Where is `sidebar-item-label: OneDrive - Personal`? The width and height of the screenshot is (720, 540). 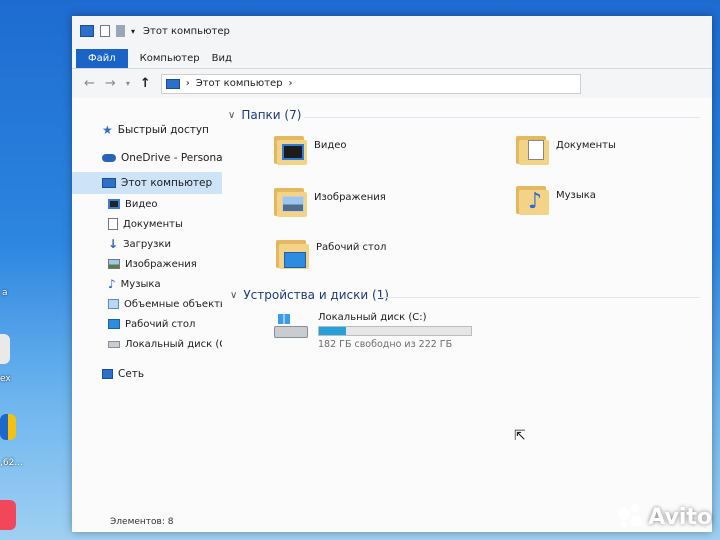
sidebar-item-label: OneDrive - Personal is located at coordinates (171, 158).